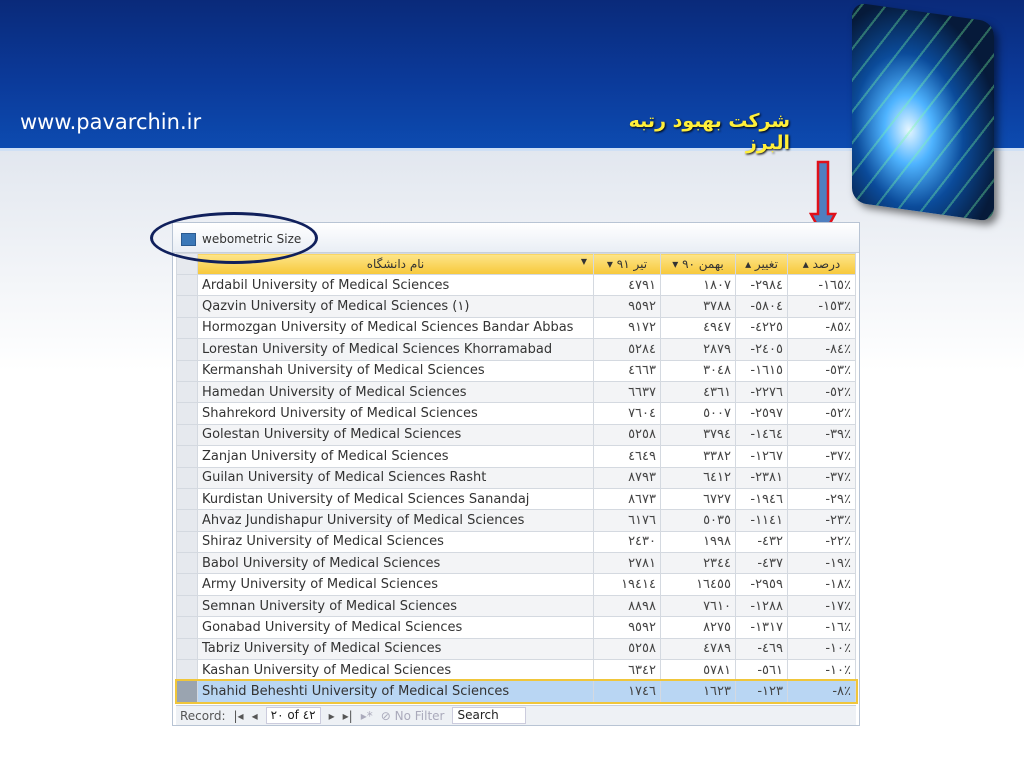 The image size is (1024, 768). What do you see at coordinates (821, 627) in the screenshot?
I see `cell-percent: -١٦٪` at bounding box center [821, 627].